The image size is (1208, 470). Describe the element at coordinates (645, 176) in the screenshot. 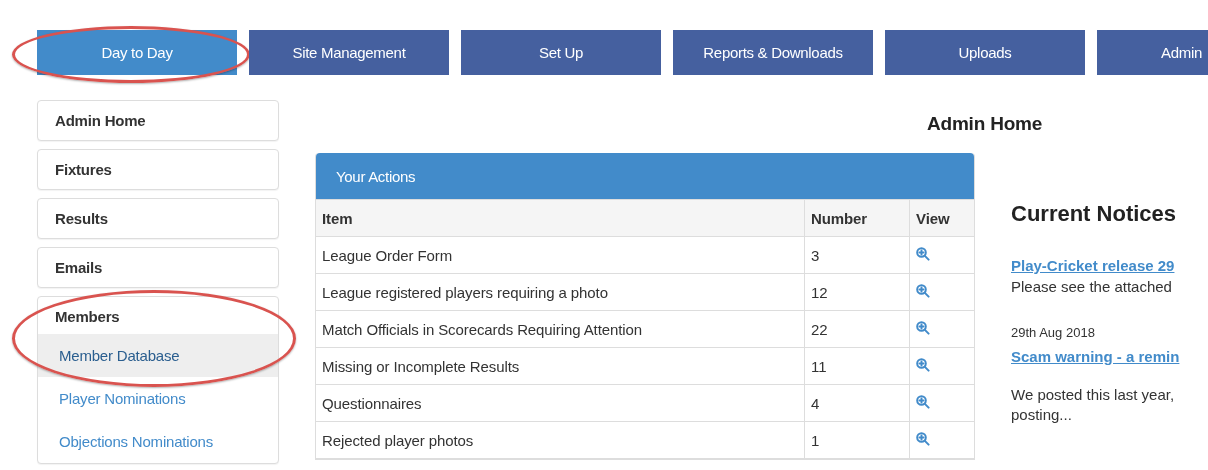

I see `panel-header: Your Actions` at that location.